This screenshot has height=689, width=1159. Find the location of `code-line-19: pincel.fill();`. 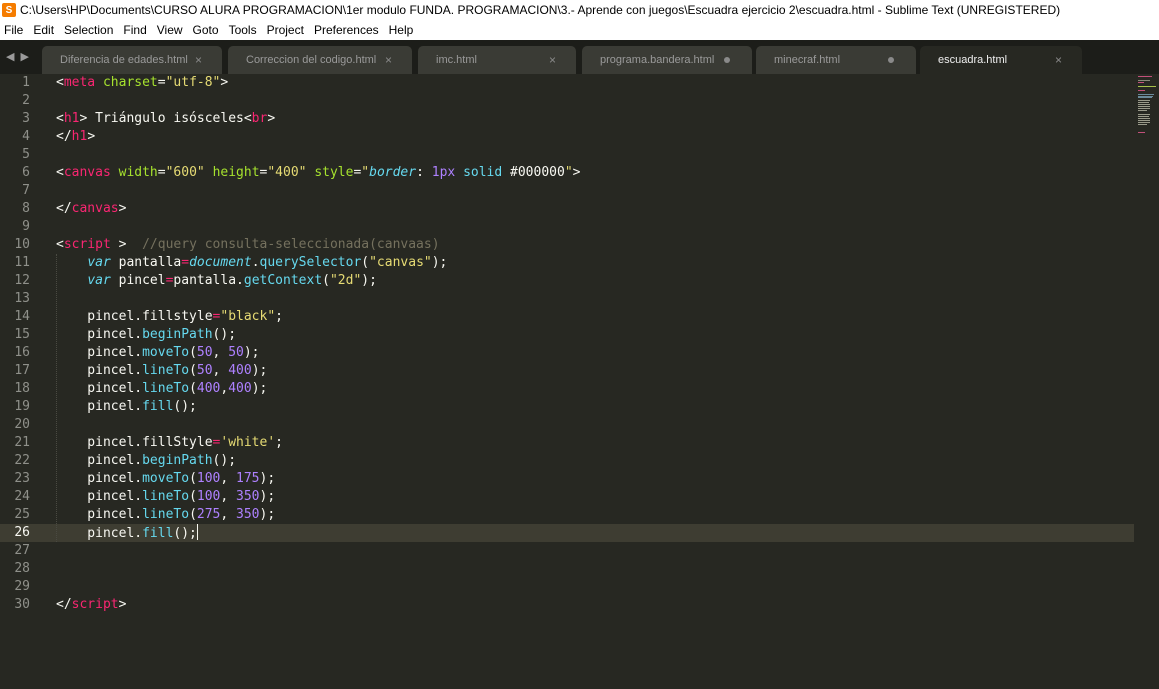

code-line-19: pincel.fill(); is located at coordinates (126, 406).